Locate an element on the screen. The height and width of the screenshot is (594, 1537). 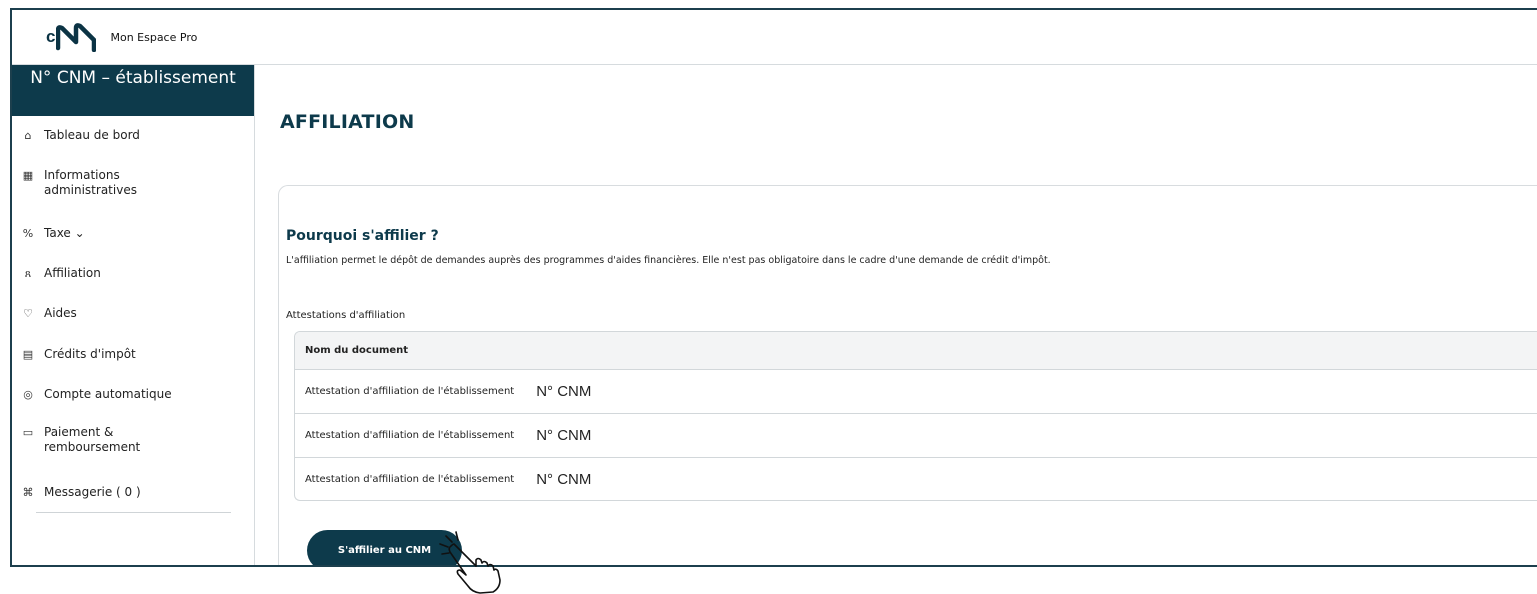
users-icon: ጸ is located at coordinates (28, 273).